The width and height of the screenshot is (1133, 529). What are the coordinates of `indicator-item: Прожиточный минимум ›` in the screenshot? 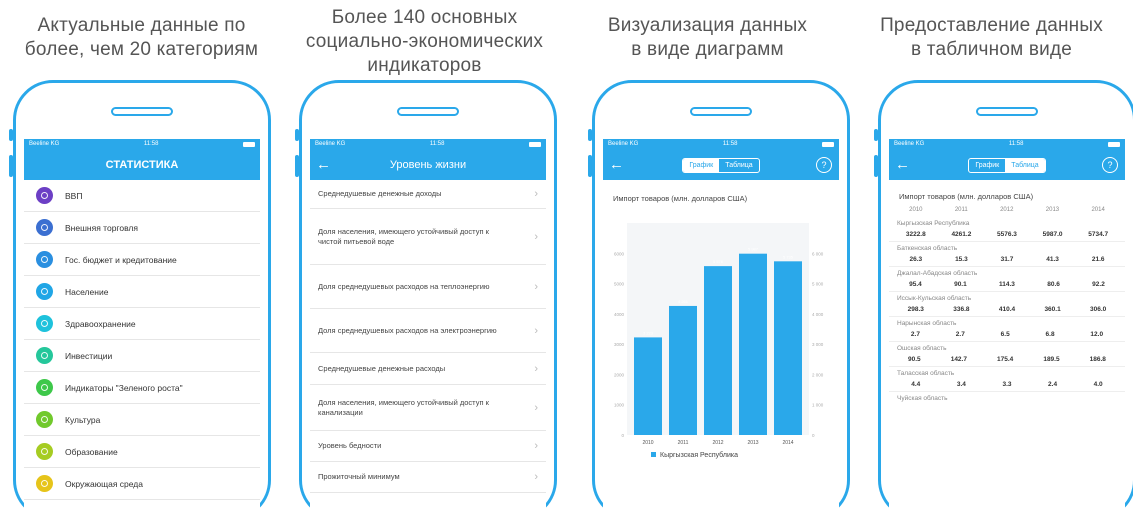 It's located at (428, 477).